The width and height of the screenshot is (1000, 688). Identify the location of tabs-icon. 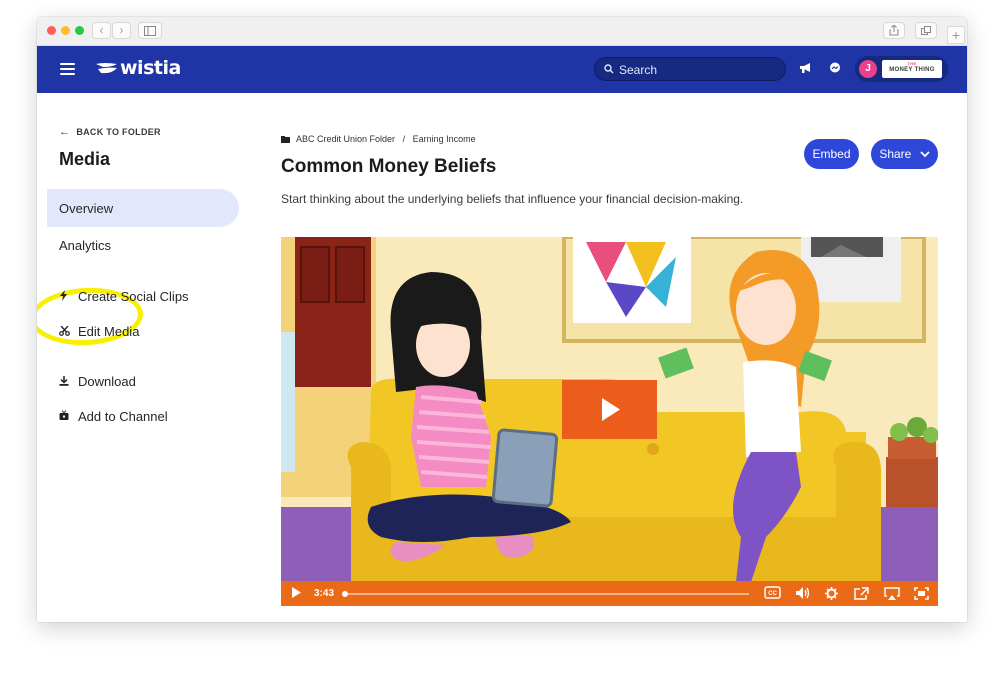
(926, 30).